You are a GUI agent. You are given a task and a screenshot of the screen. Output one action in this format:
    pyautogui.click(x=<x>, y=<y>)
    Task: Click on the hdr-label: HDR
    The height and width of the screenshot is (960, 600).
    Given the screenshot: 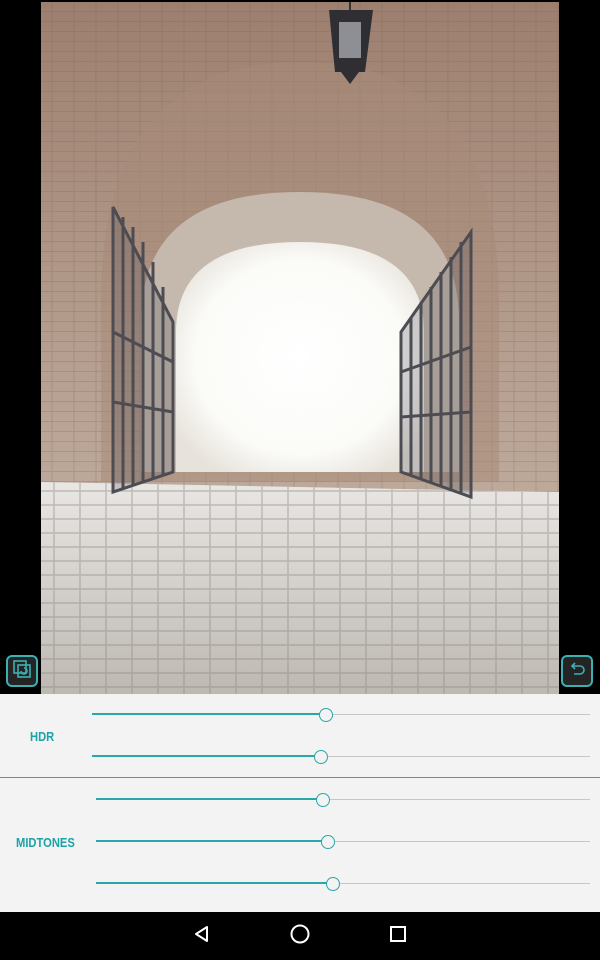 What is the action you would take?
    pyautogui.click(x=42, y=736)
    